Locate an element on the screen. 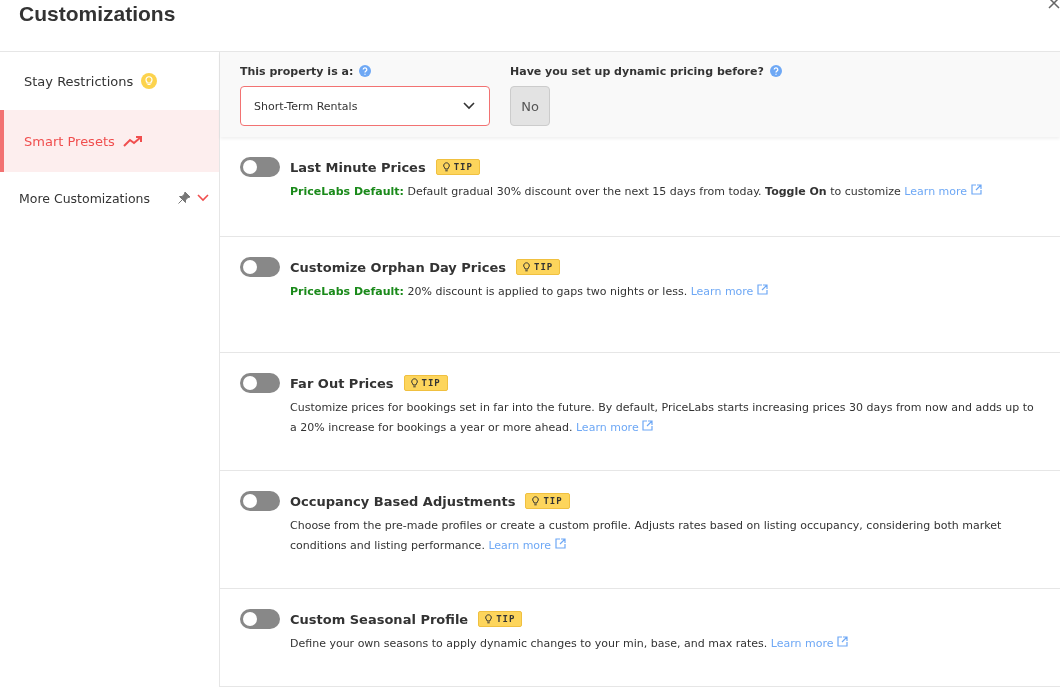 The width and height of the screenshot is (1060, 687). sidebar-item: More Customizations is located at coordinates (109, 198).